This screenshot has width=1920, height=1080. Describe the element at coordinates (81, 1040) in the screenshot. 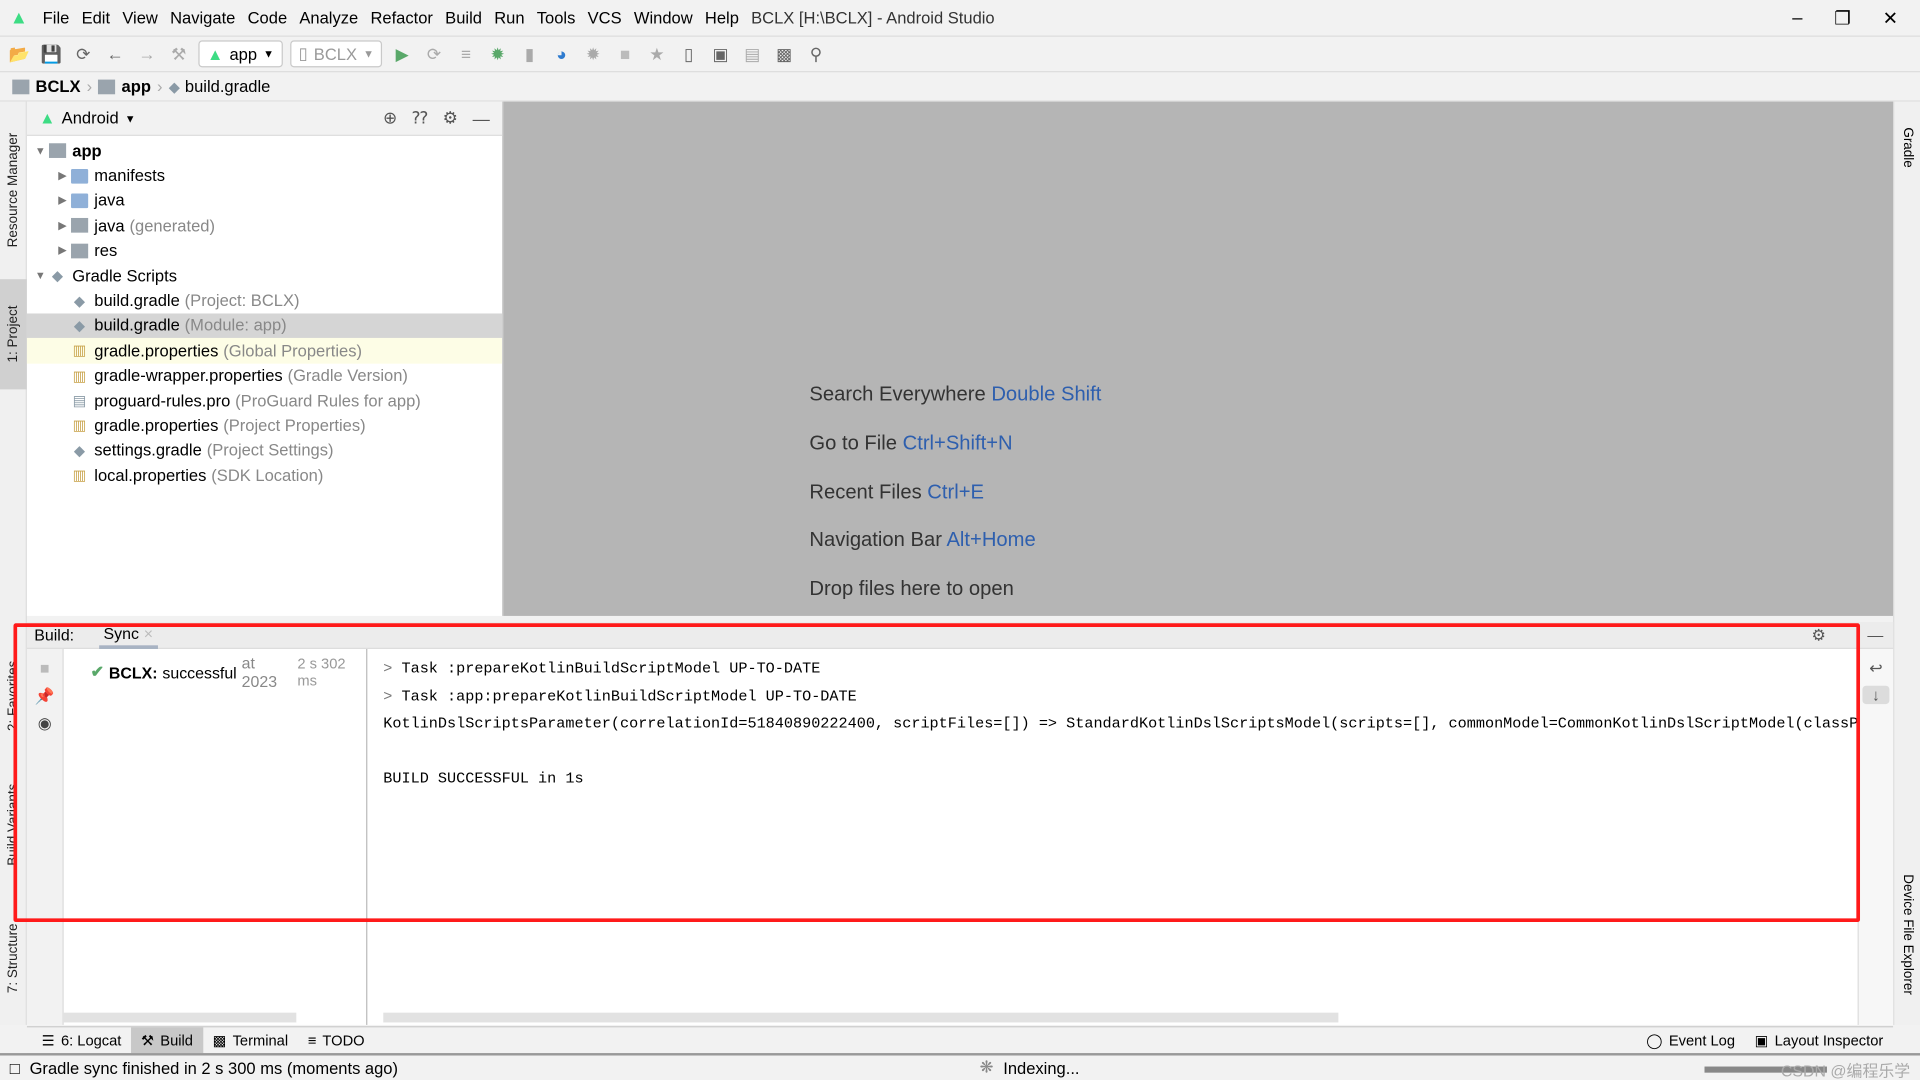

I see `tool-logcat-button: ☰ 6: Logcat` at that location.